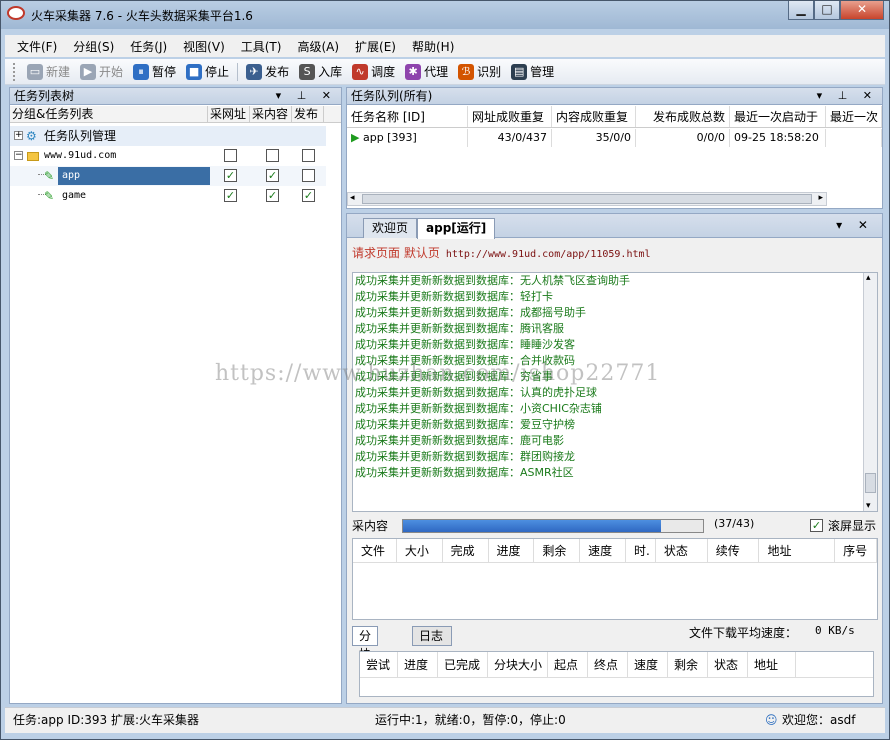 The width and height of the screenshot is (890, 740). I want to click on collapse-icon: −, so click(18, 155).